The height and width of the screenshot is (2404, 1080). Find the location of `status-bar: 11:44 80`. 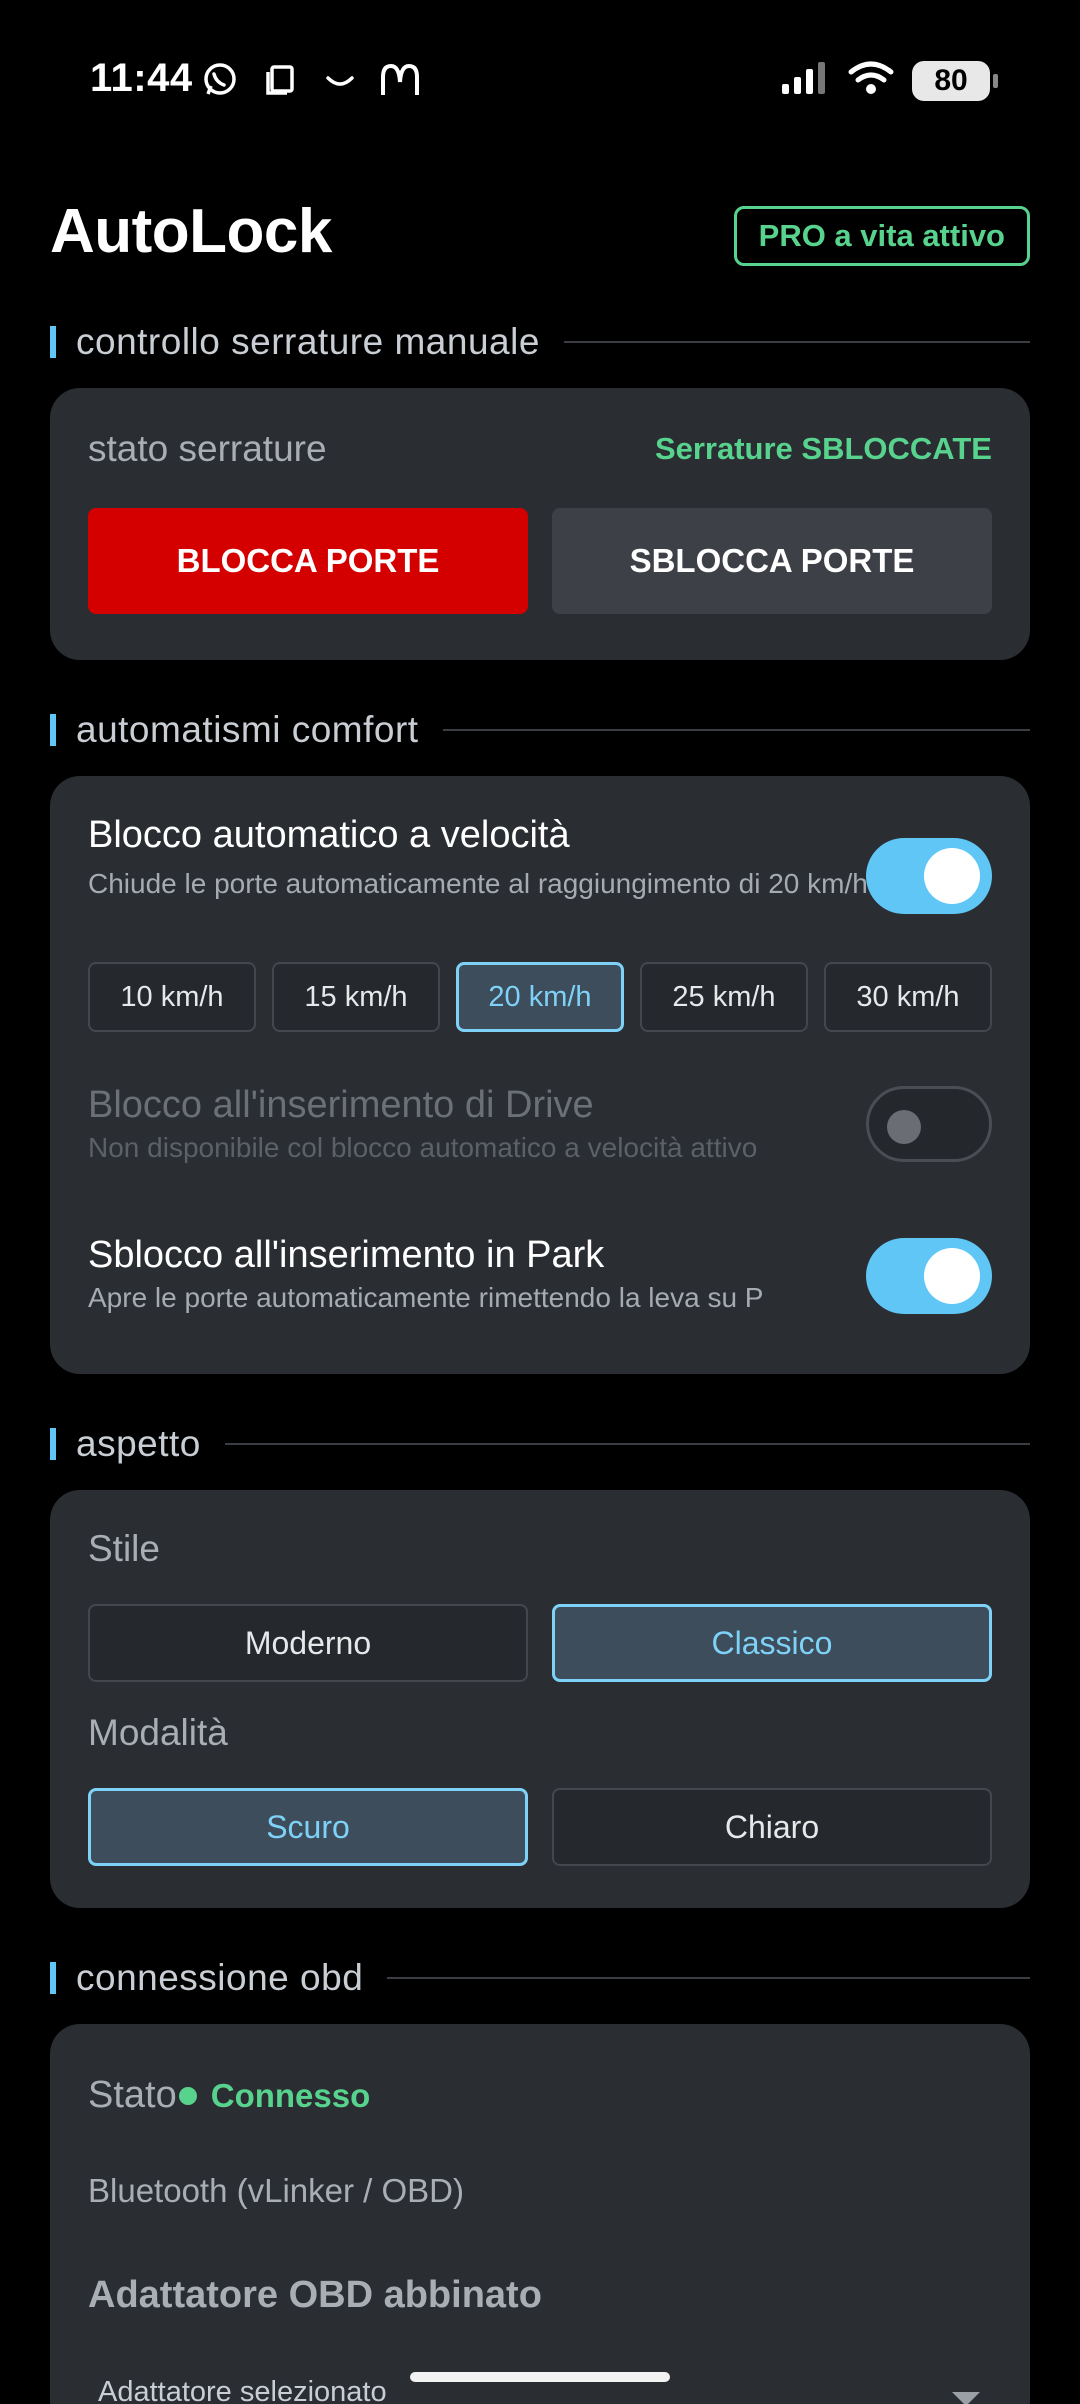

status-bar: 11:44 80 is located at coordinates (540, 80).